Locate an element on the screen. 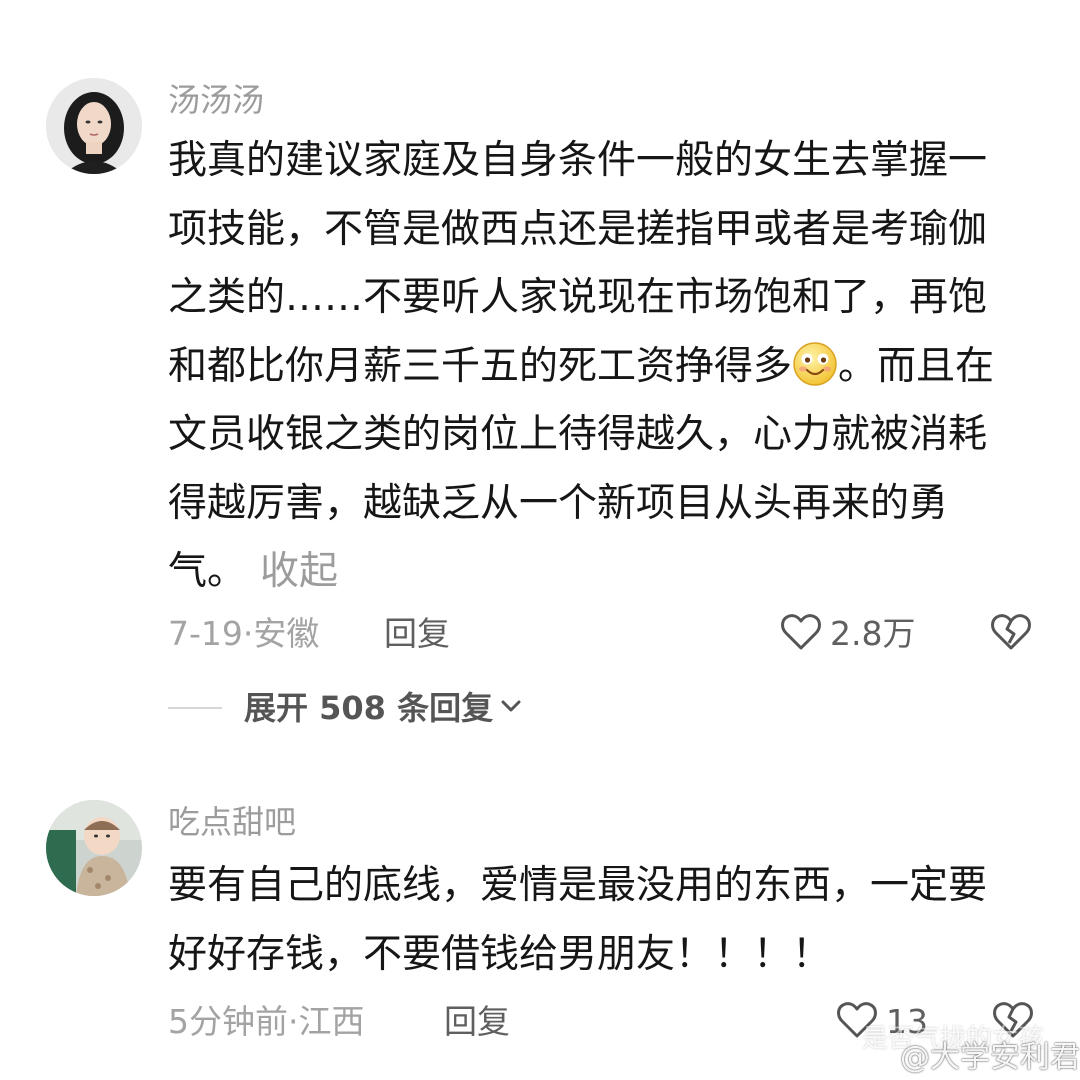  username: 吃点甜吧 is located at coordinates (232, 822).